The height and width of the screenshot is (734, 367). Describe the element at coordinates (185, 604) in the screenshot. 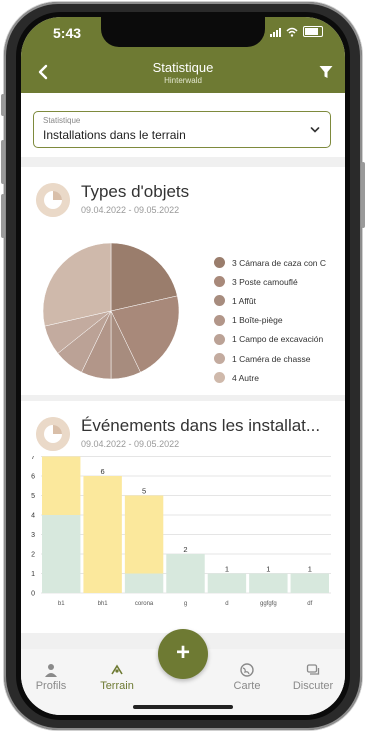

I see `x-tick-label: g` at that location.